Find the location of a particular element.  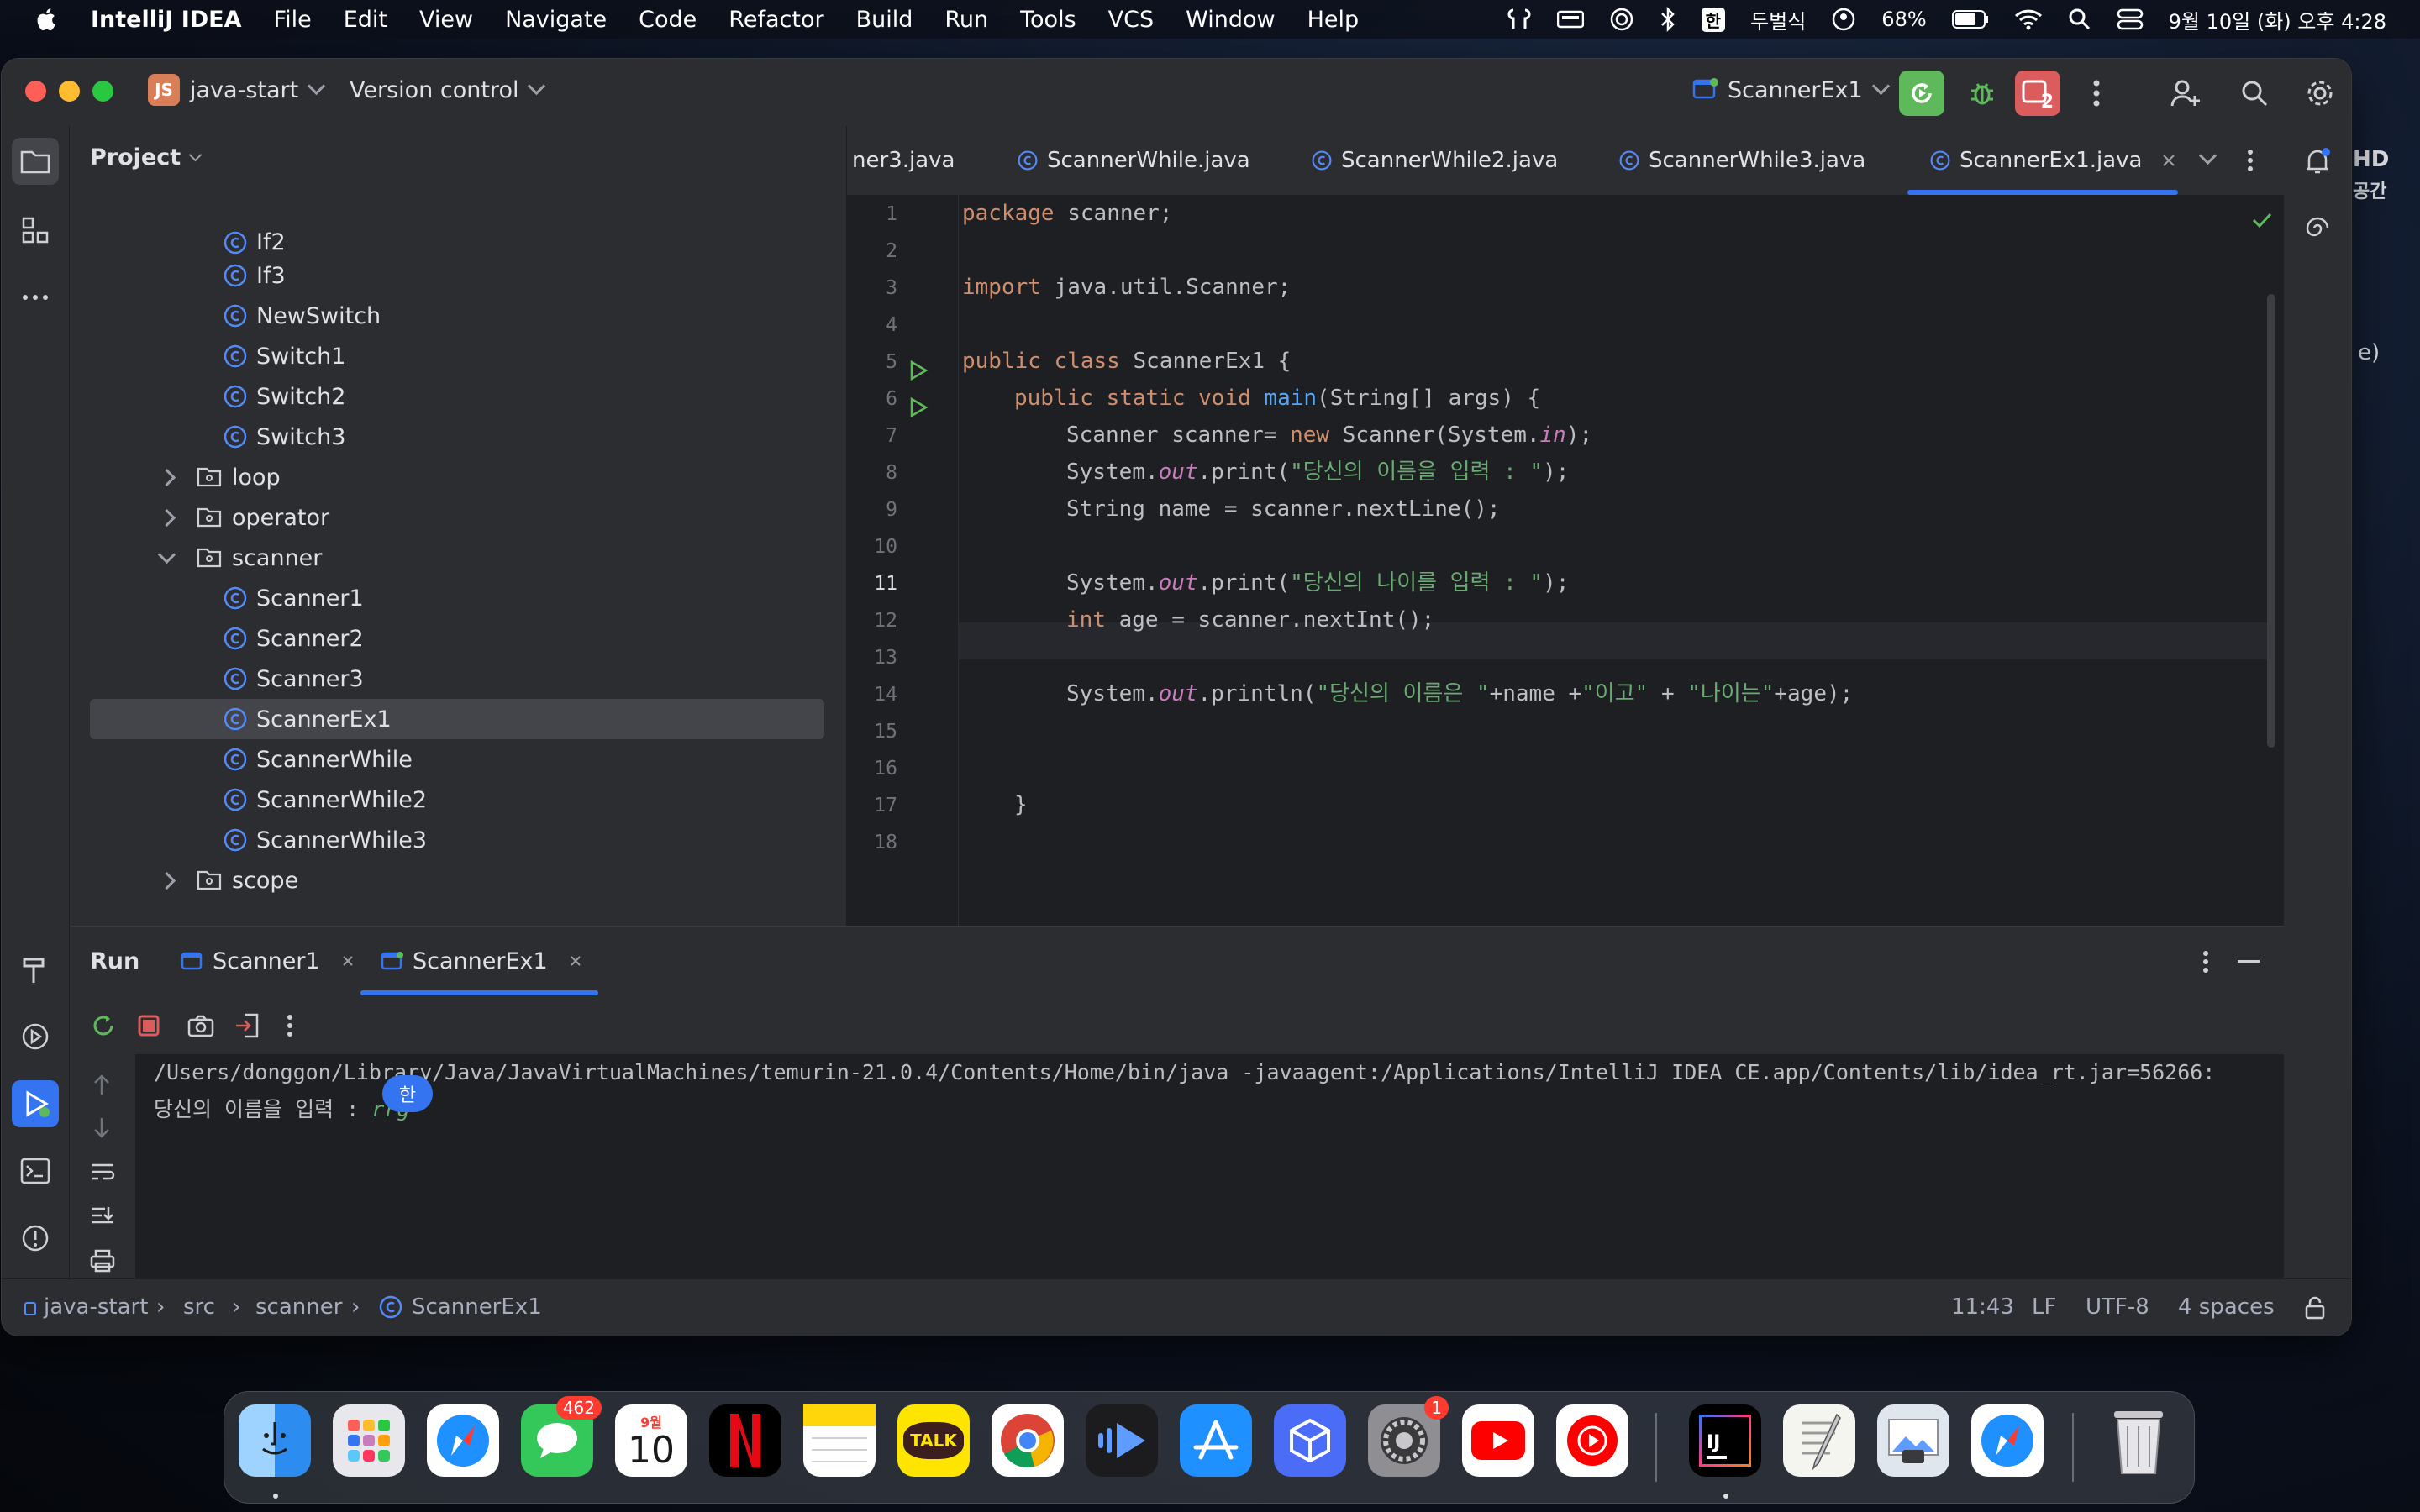

settings-button is located at coordinates (2320, 93).